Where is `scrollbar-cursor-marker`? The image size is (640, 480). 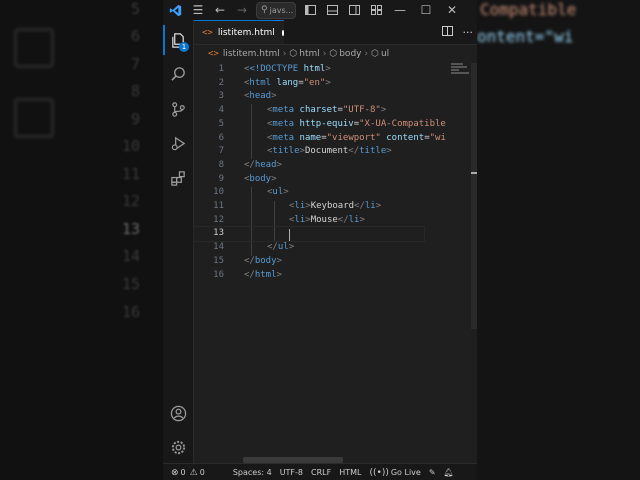 scrollbar-cursor-marker is located at coordinates (474, 173).